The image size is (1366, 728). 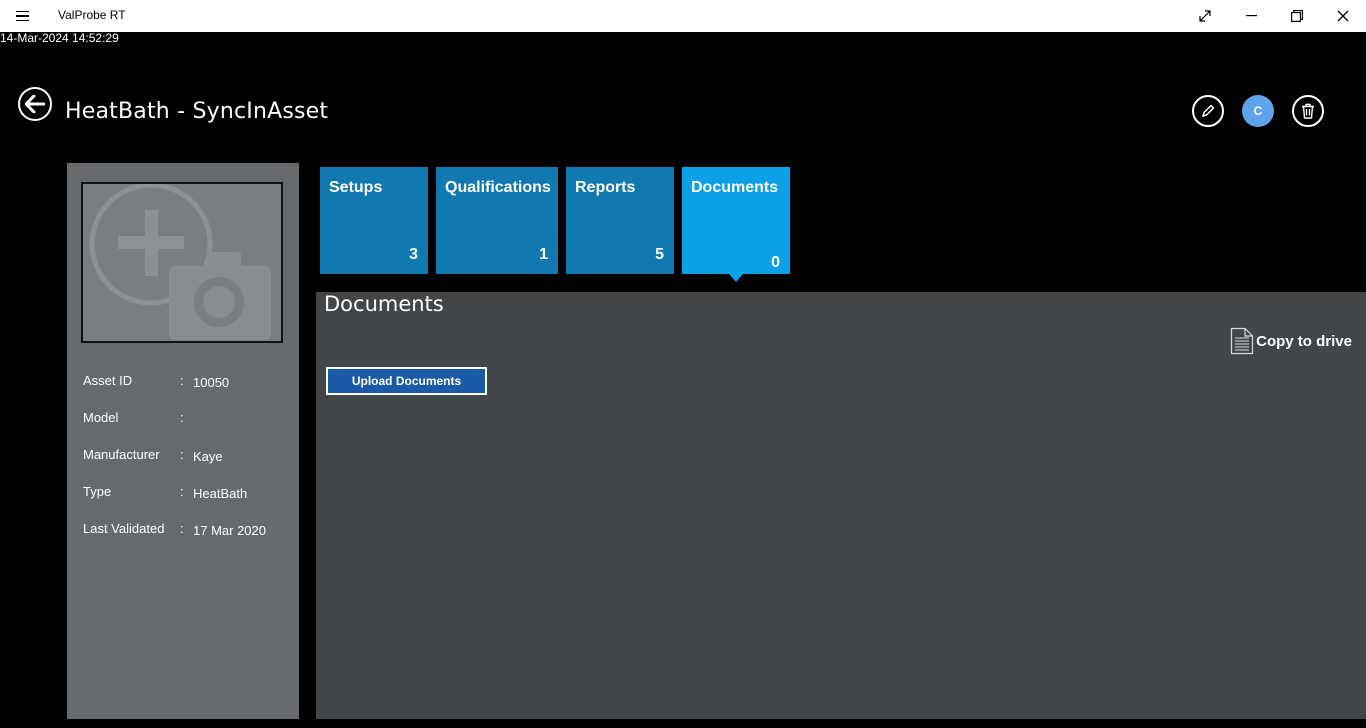 I want to click on timestamp: 14-Mar-2024 14:52:29, so click(x=59, y=38).